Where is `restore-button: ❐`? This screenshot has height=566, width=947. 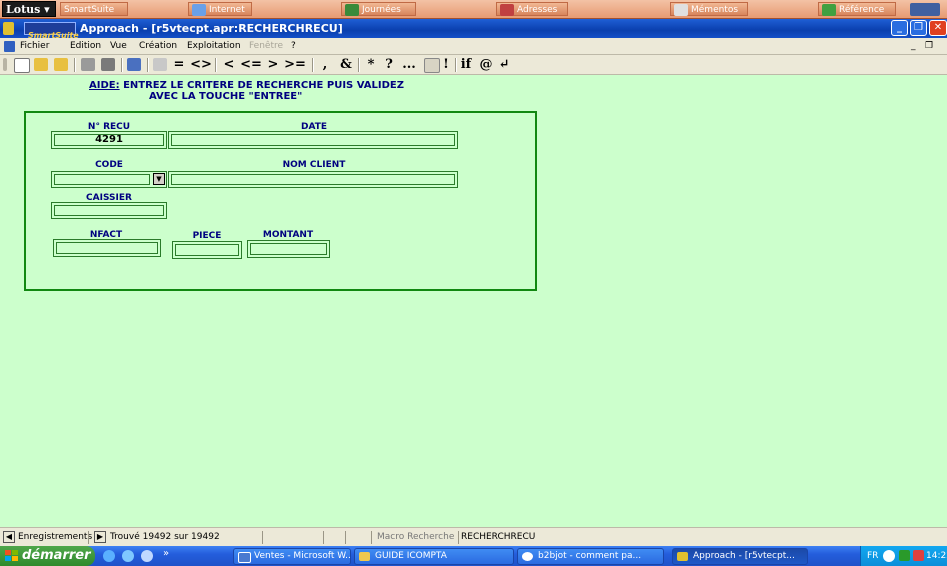 restore-button: ❐ is located at coordinates (918, 28).